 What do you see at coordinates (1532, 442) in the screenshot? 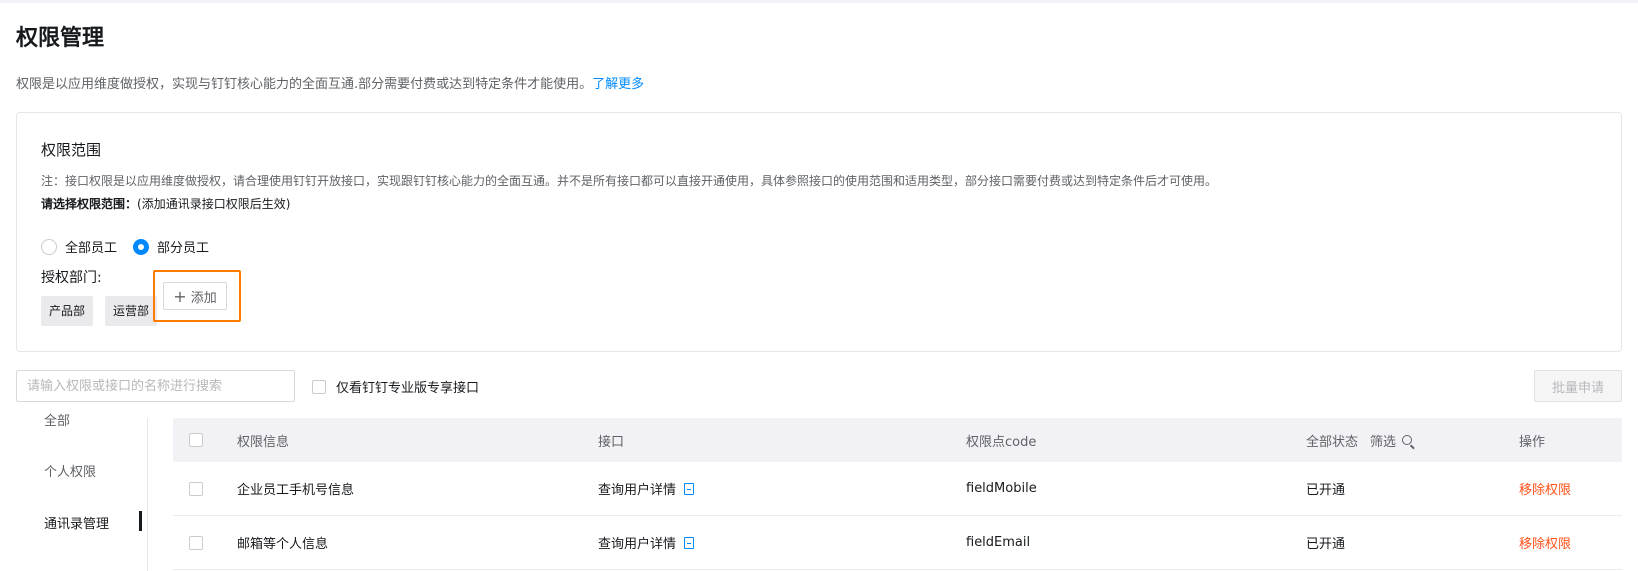
I see `header-op: 操作` at bounding box center [1532, 442].